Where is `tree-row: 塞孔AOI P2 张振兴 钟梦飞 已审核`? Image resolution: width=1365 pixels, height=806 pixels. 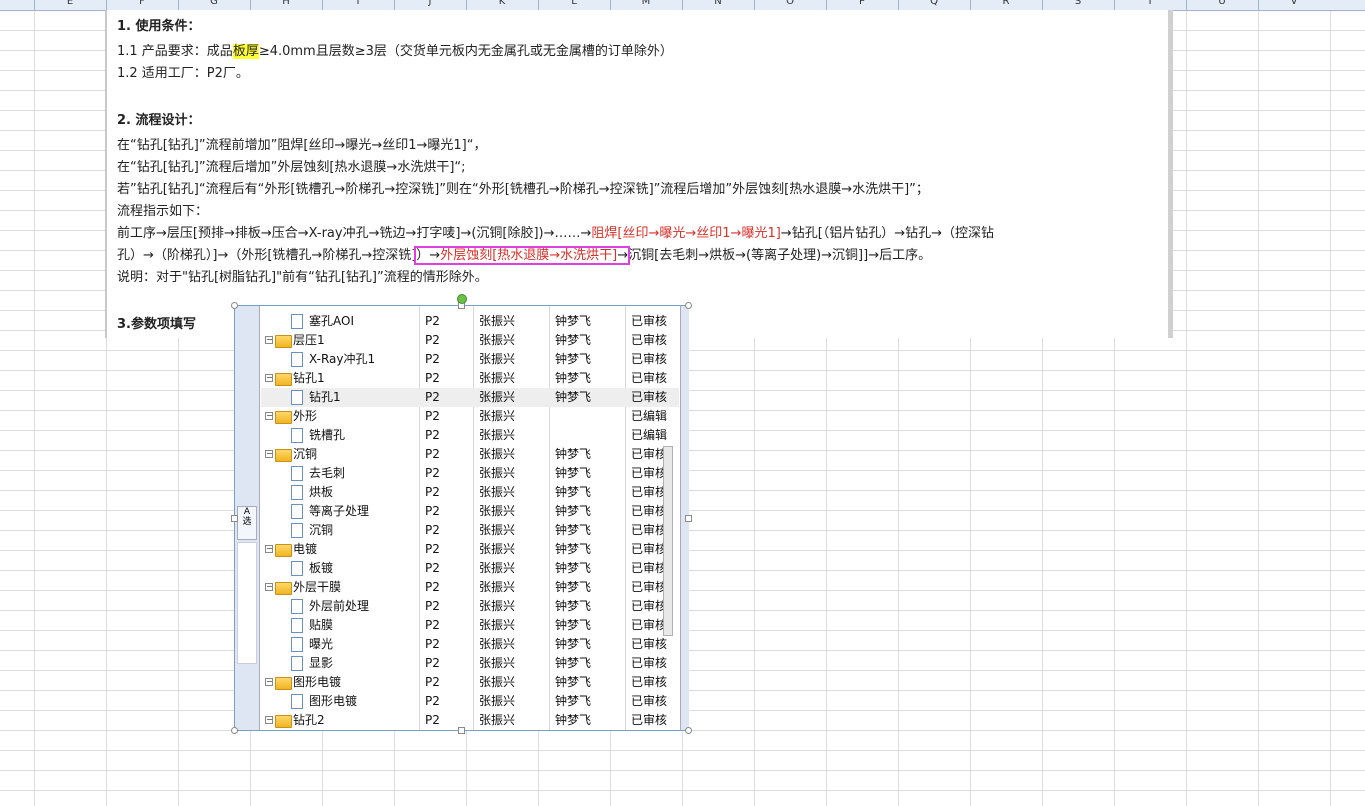
tree-row: 塞孔AOI P2 张振兴 钟梦飞 已审核 is located at coordinates (470, 321).